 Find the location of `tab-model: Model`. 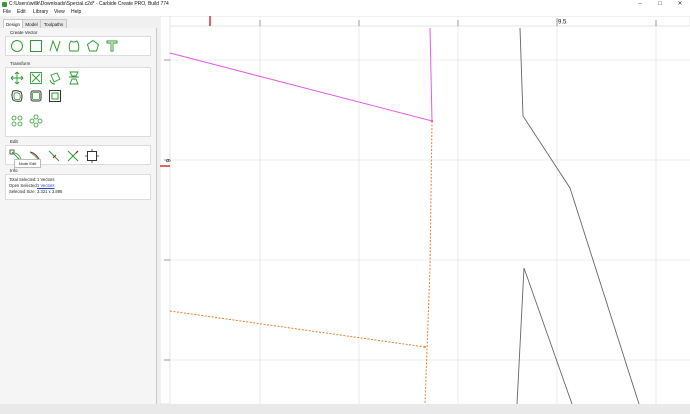

tab-model: Model is located at coordinates (31, 23).